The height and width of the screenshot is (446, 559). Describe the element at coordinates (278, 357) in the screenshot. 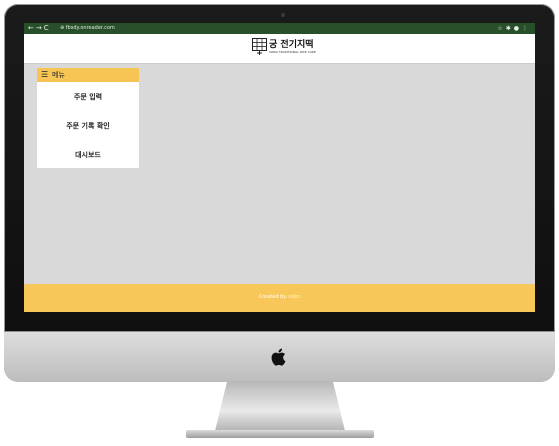

I see `apple-logo-icon` at that location.